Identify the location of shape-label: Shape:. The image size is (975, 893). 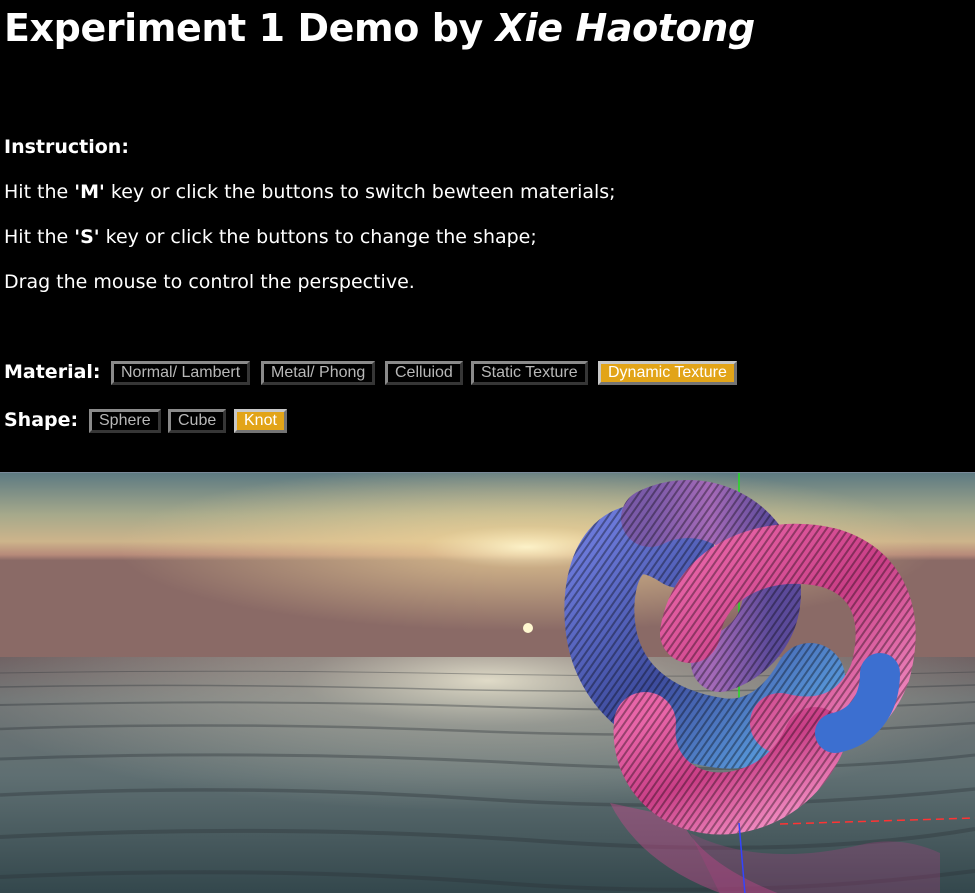
(41, 420).